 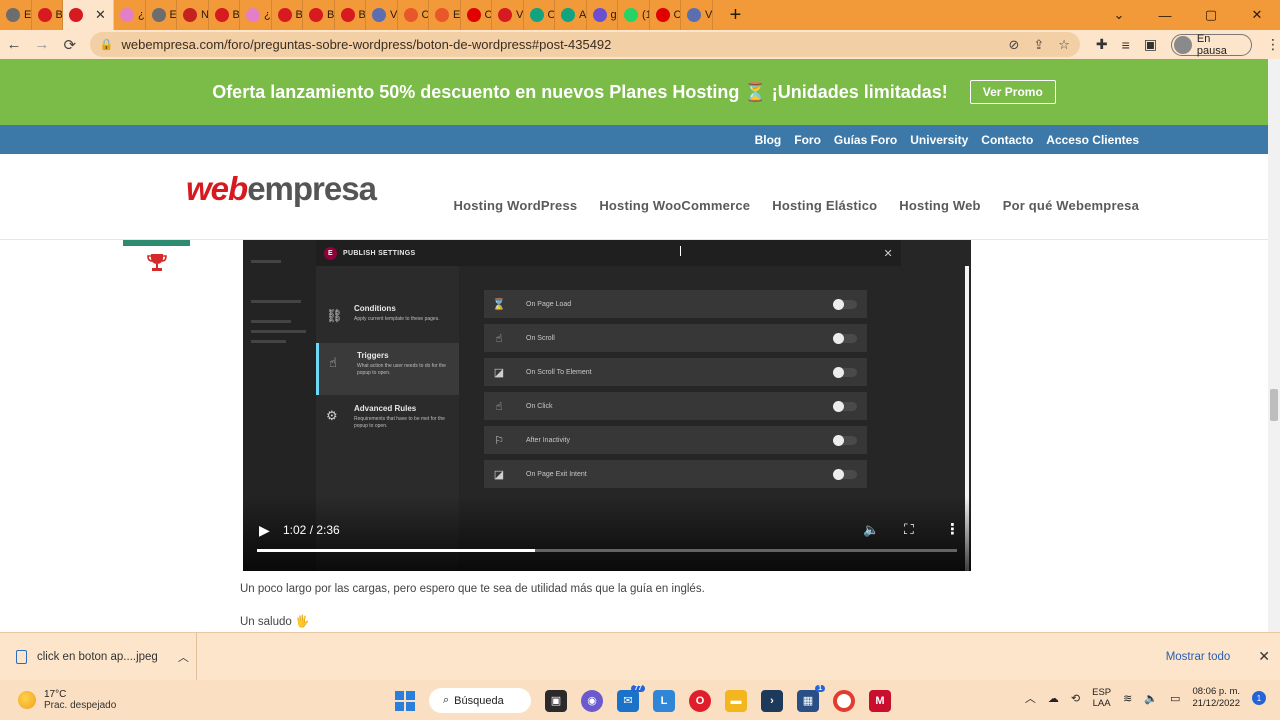 What do you see at coordinates (768, 140) in the screenshot?
I see `top-nav-link: Blog` at bounding box center [768, 140].